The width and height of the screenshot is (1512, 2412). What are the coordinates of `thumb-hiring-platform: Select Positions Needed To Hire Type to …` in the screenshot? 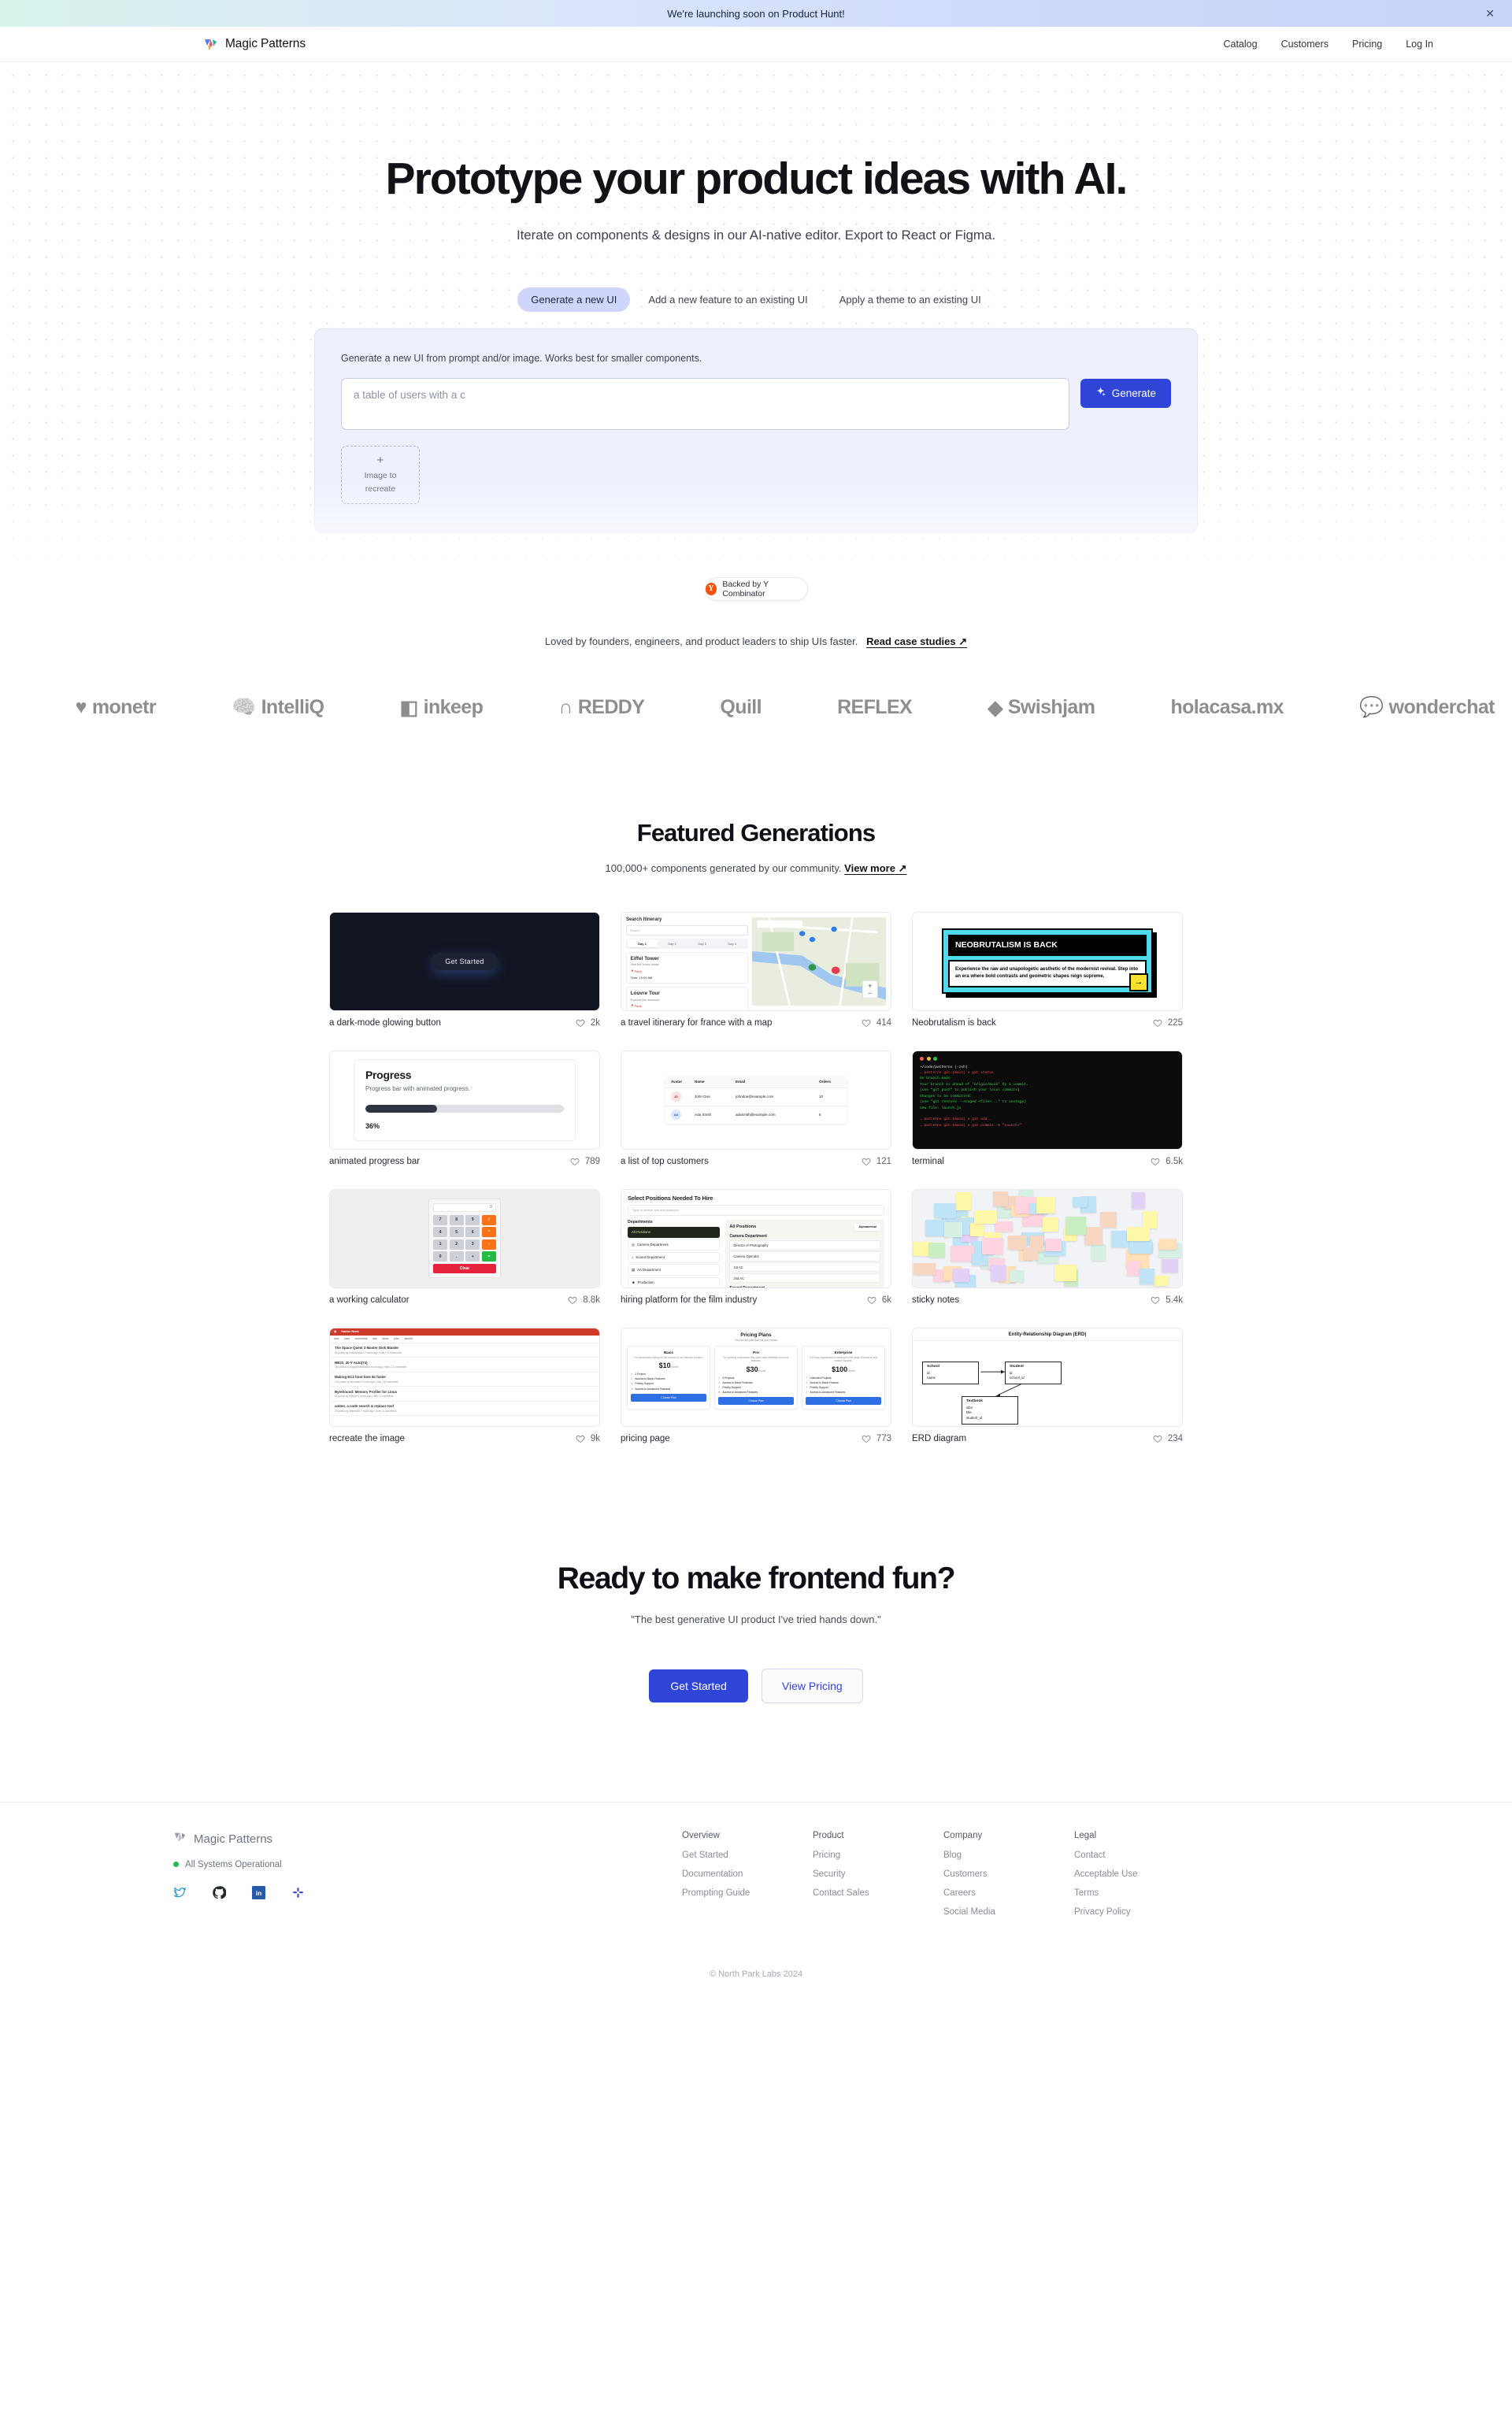 It's located at (756, 1238).